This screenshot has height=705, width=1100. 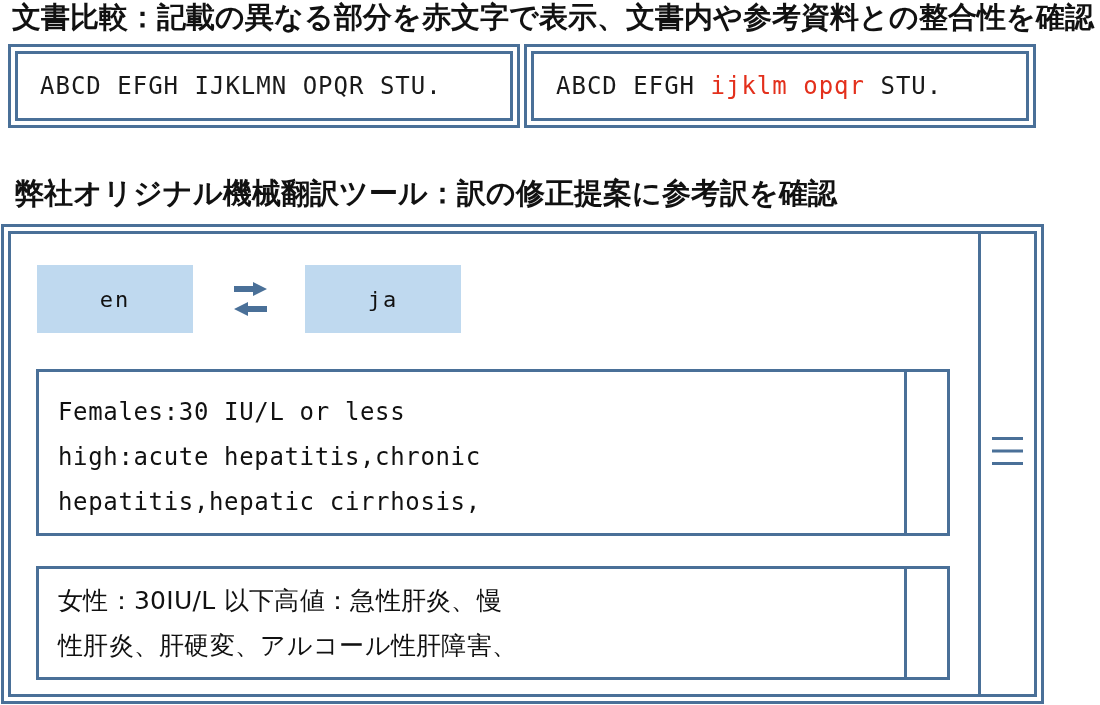 What do you see at coordinates (911, 86) in the screenshot?
I see `document-text: STU.` at bounding box center [911, 86].